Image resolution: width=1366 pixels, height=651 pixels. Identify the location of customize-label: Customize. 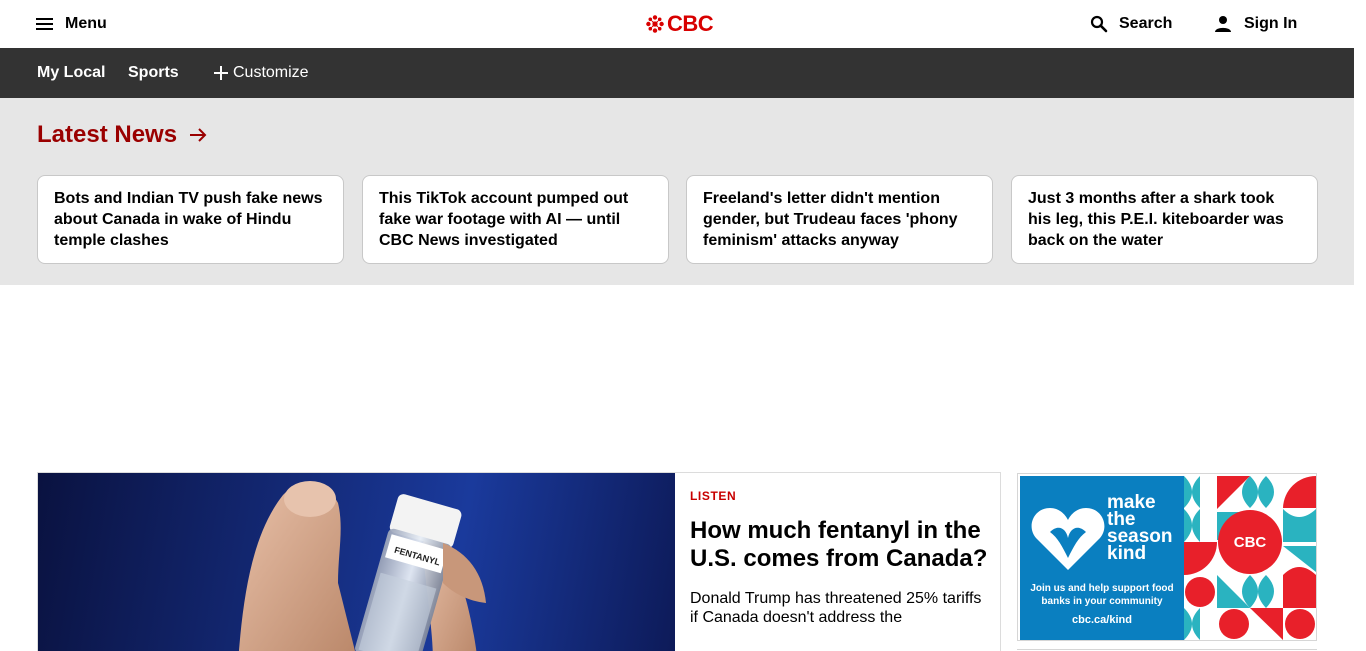
(271, 72).